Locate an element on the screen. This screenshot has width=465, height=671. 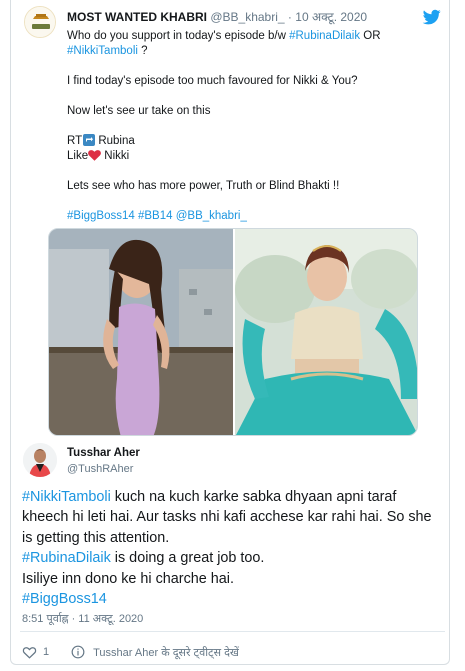
quoted-line: ? is located at coordinates (142, 51).